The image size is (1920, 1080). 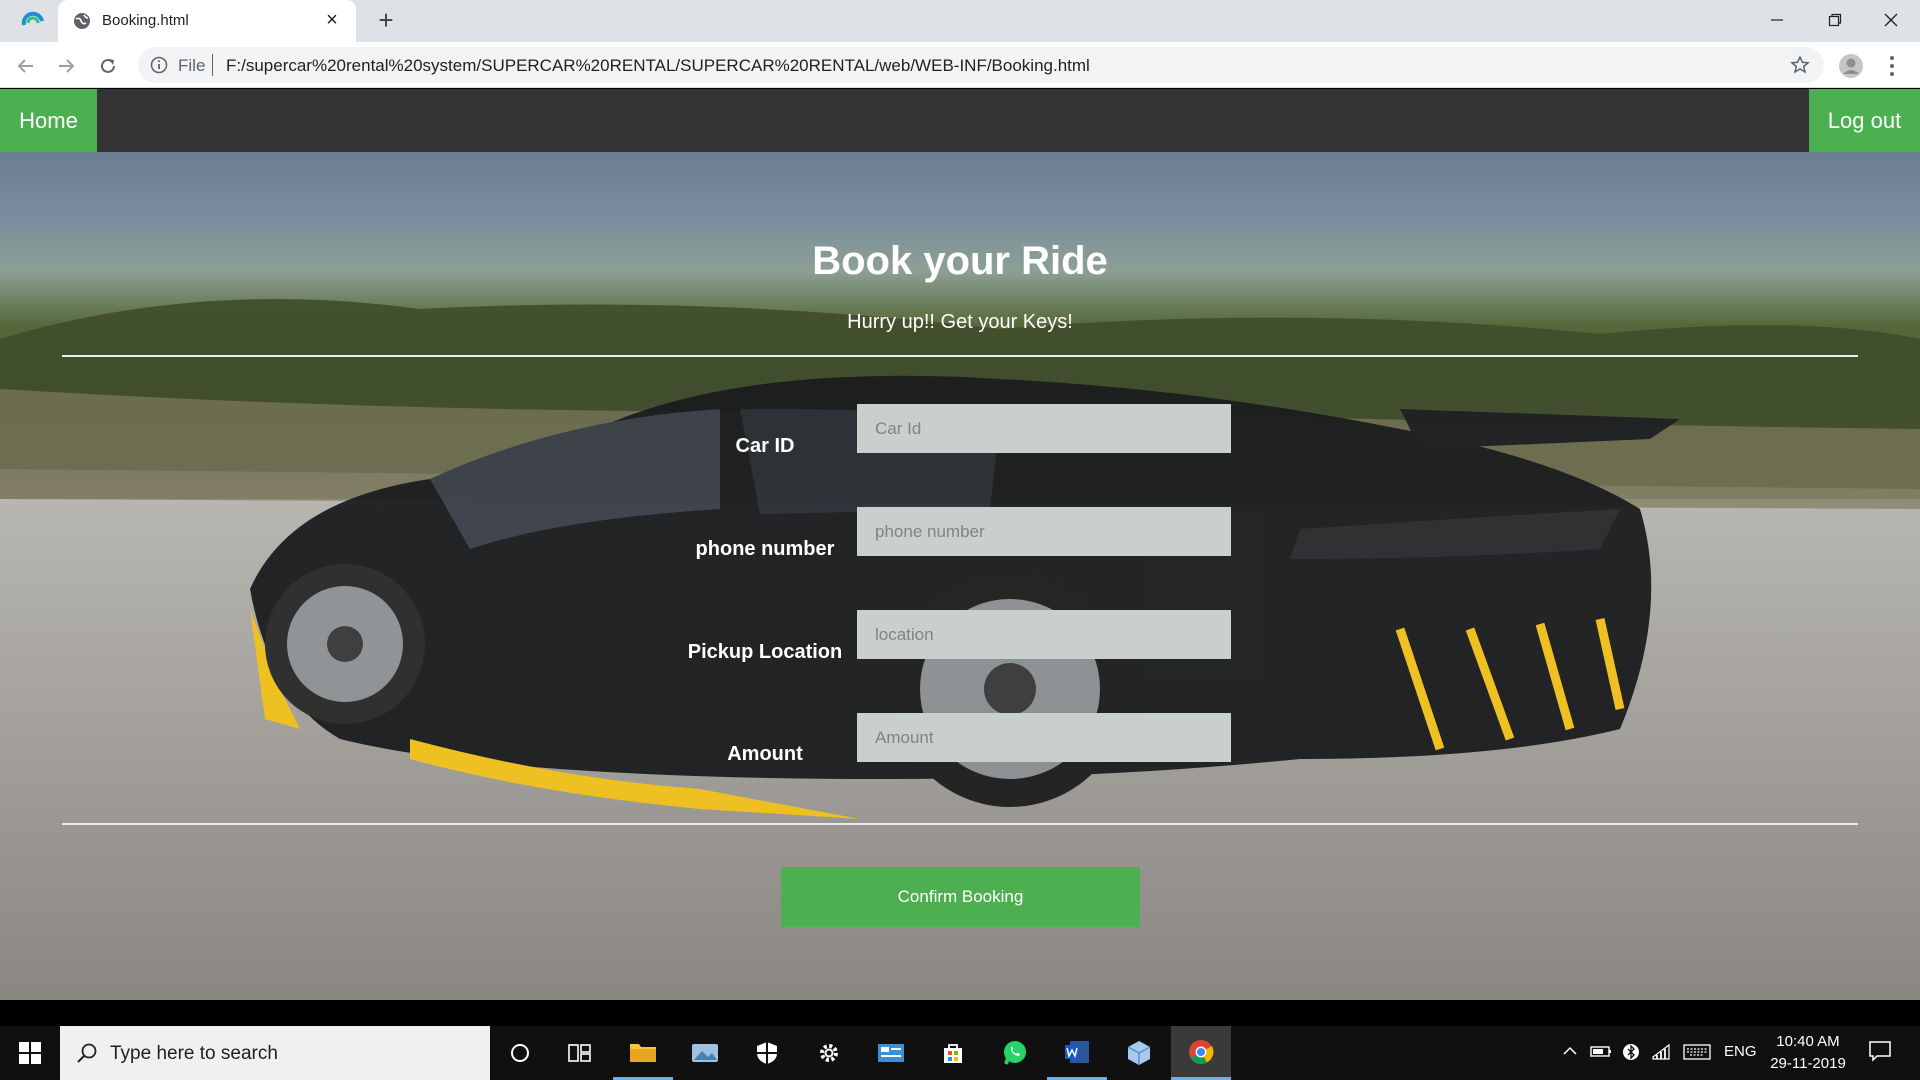 What do you see at coordinates (960, 824) in the screenshot?
I see `bottom-divider` at bounding box center [960, 824].